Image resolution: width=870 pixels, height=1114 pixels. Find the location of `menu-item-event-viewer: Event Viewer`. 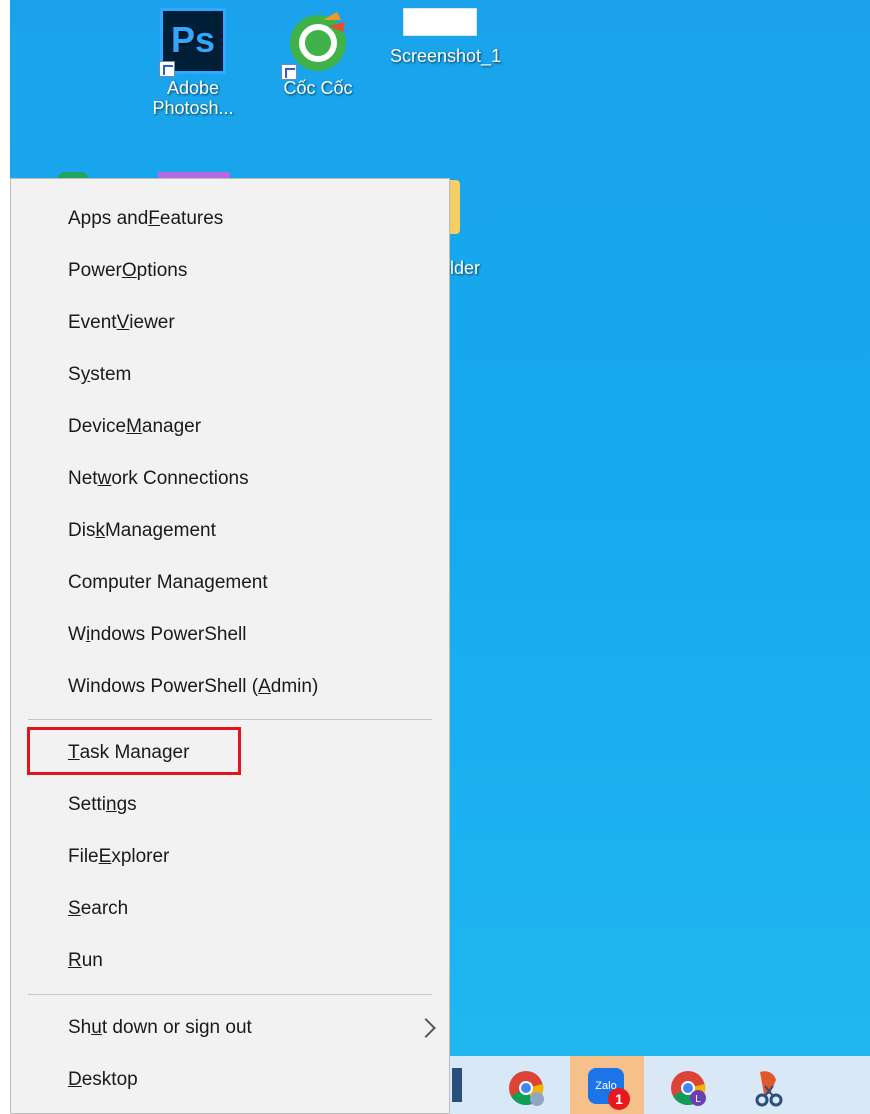

menu-item-event-viewer: Event Viewer is located at coordinates (230, 323).